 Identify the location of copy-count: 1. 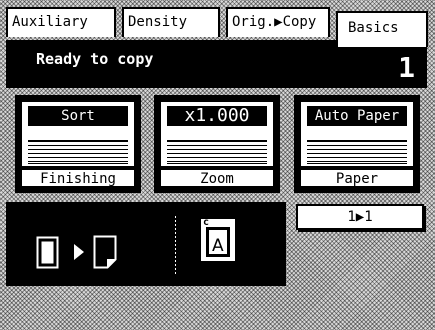
(406, 67).